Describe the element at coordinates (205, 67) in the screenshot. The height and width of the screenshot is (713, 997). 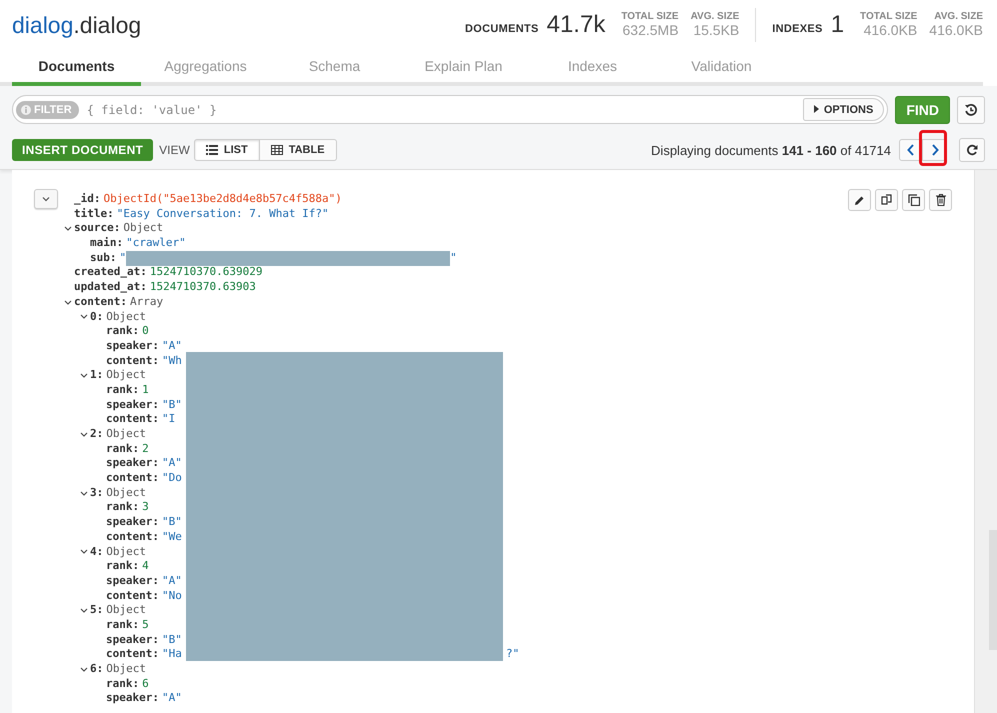
I see `tab: Aggregations` at that location.